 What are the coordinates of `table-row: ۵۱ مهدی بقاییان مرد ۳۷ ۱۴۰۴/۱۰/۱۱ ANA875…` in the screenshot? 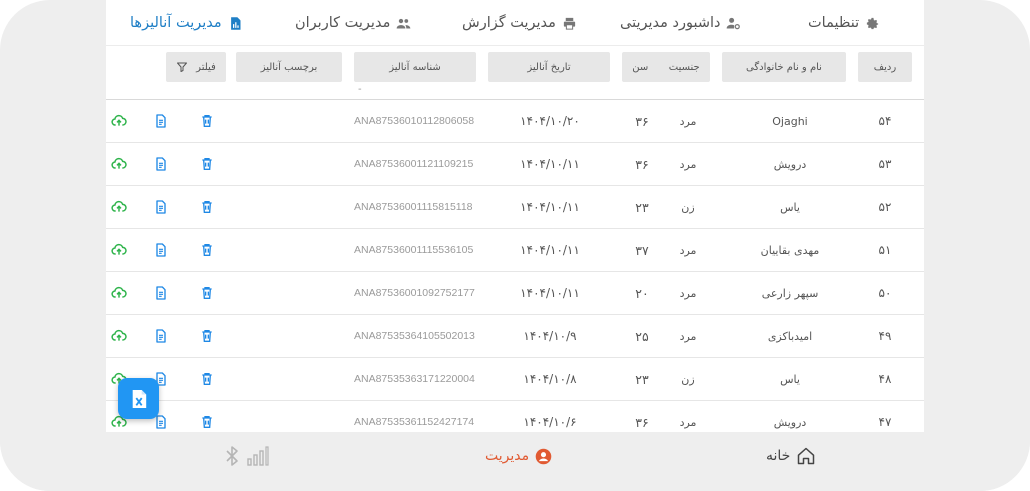 It's located at (515, 250).